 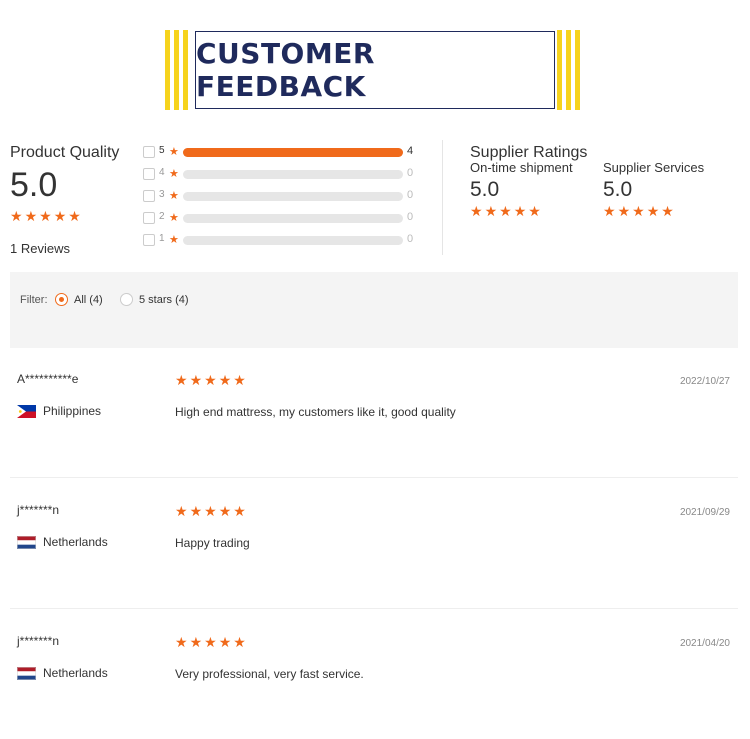 I want to click on reviewer-name: A**********e, so click(x=48, y=379).